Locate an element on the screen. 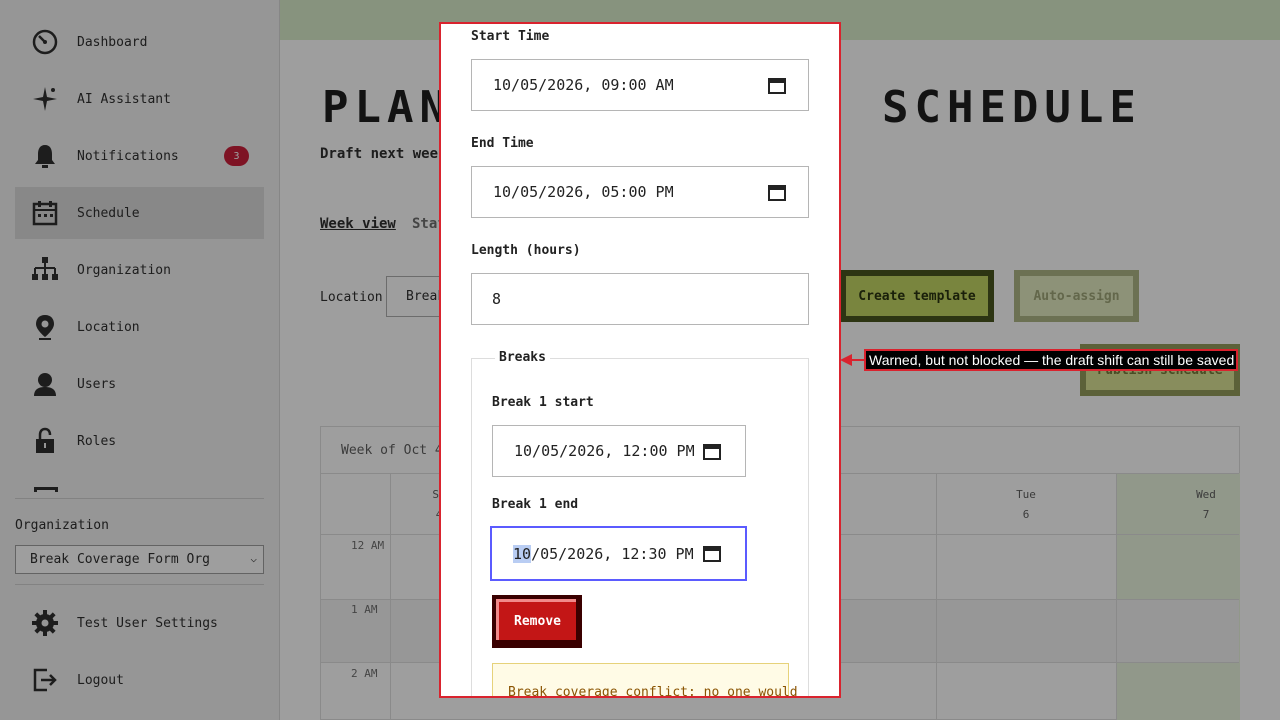 Image resolution: width=1280 pixels, height=720 pixels. breaks-legend: Breaks is located at coordinates (522, 357).